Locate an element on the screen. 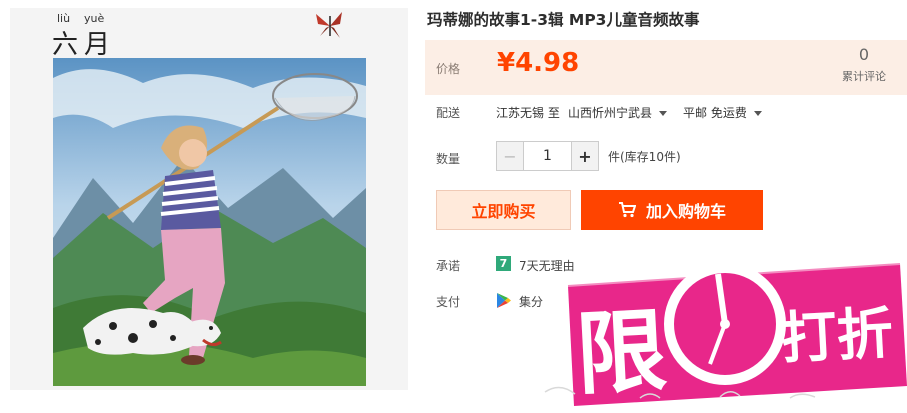  delivery-destination-select: 山西忻州宁武县 is located at coordinates (618, 112).